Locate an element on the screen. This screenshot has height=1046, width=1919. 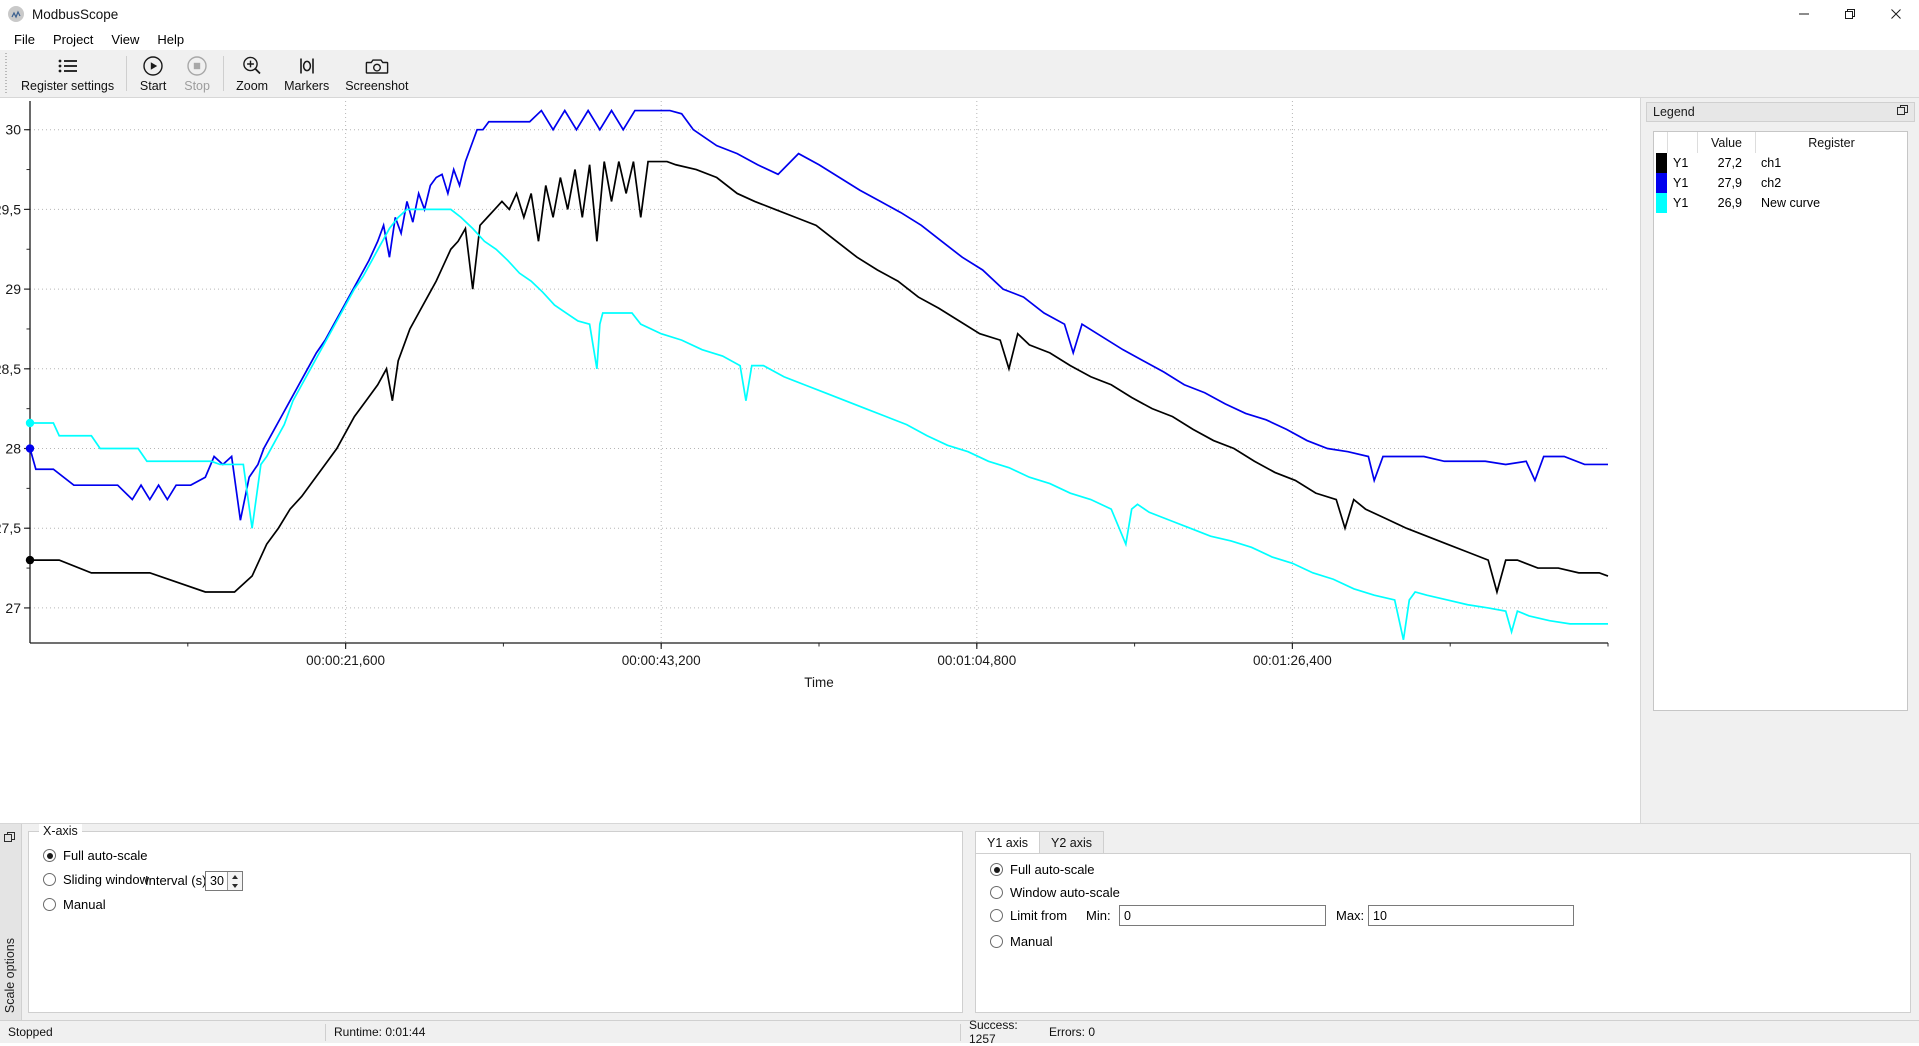
register-settings-button: Register settings is located at coordinates (67, 73).